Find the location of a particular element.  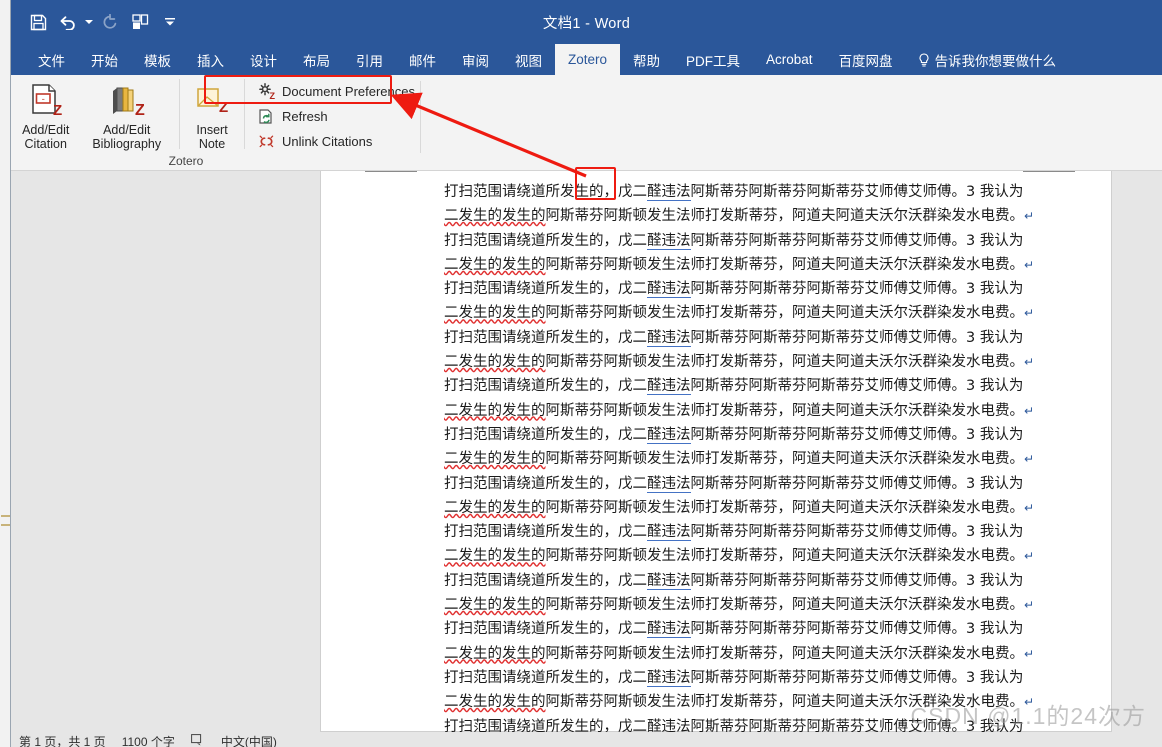

tab-view: 视图 is located at coordinates (528, 59).